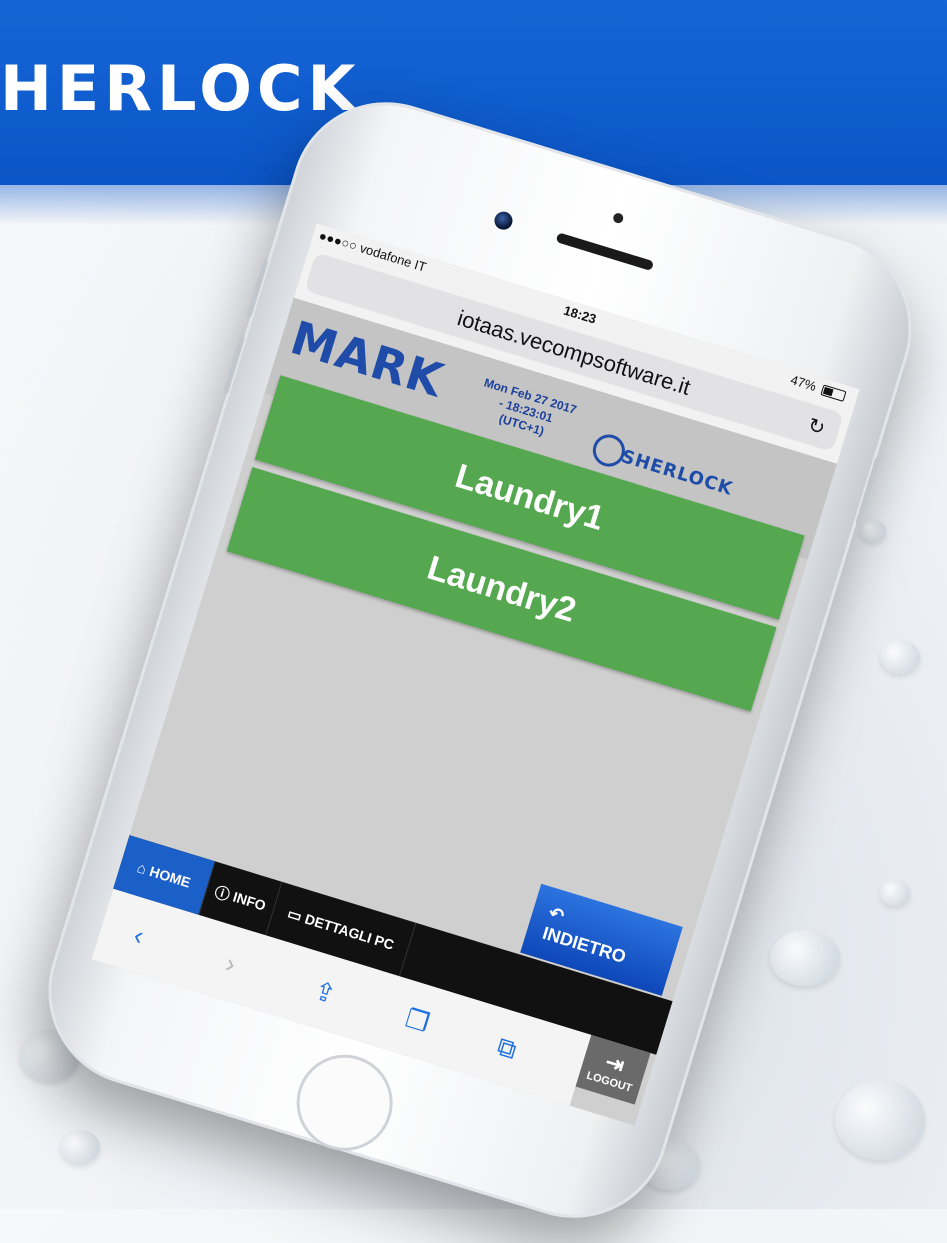 Image resolution: width=947 pixels, height=1243 pixels. Describe the element at coordinates (530, 497) in the screenshot. I see `device-label: Laundry1` at that location.